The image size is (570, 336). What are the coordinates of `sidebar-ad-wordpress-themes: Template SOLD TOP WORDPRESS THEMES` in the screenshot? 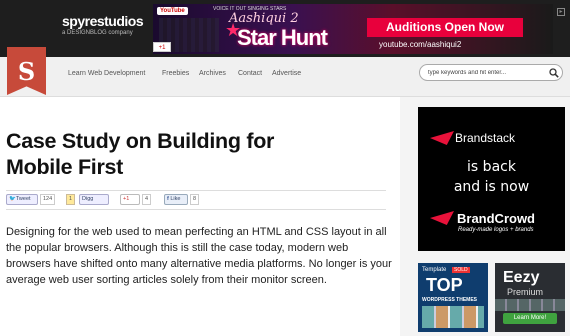 It's located at (453, 297).